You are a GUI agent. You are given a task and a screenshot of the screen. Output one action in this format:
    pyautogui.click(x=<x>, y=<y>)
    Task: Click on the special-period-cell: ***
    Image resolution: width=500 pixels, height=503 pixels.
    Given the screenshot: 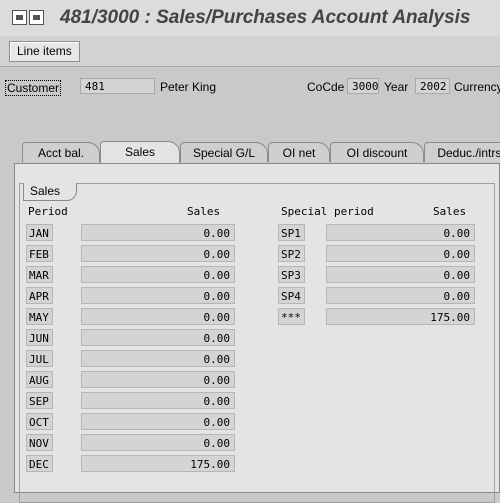 What is the action you would take?
    pyautogui.click(x=291, y=316)
    